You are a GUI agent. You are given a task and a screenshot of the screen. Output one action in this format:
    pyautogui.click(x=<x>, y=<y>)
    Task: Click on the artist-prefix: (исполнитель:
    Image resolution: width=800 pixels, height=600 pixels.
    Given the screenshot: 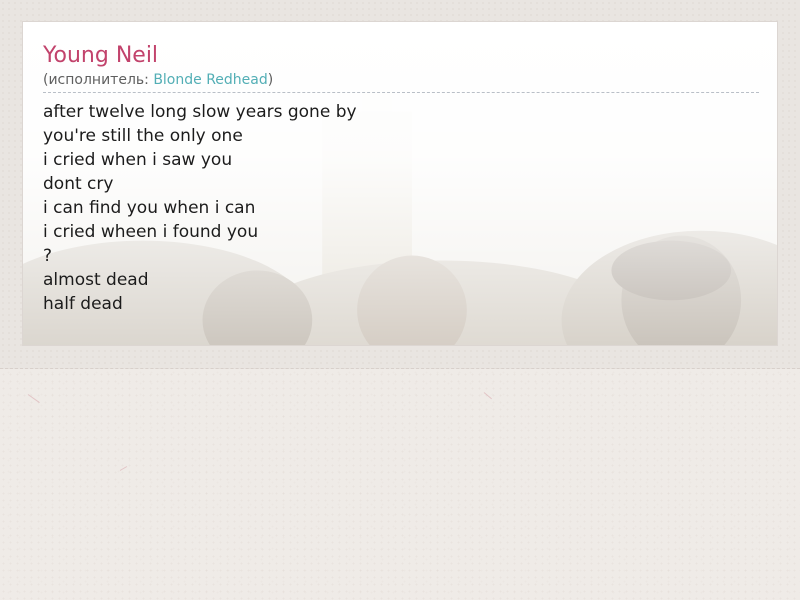 What is the action you would take?
    pyautogui.click(x=98, y=80)
    